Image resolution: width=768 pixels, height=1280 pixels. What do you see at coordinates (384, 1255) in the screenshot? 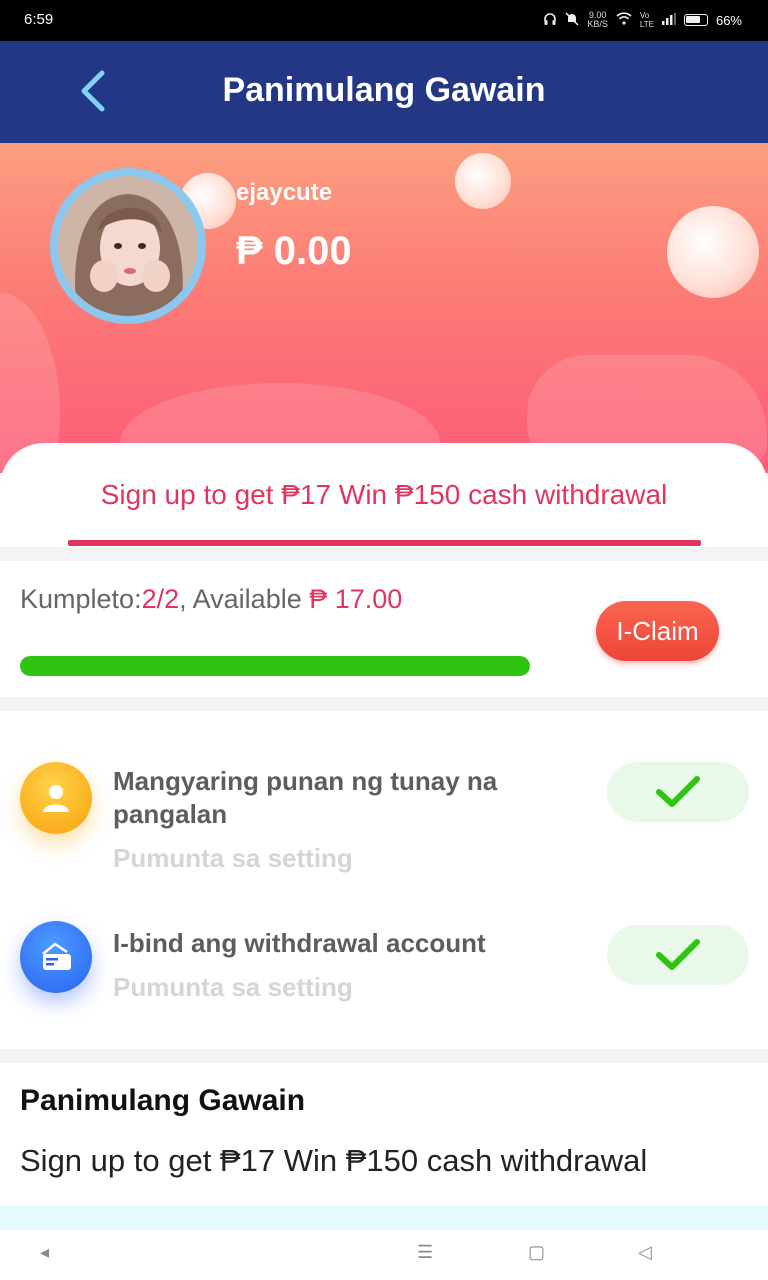
I see `system-nav-bar: ◂ ☰ ▢ ◁` at bounding box center [384, 1255].